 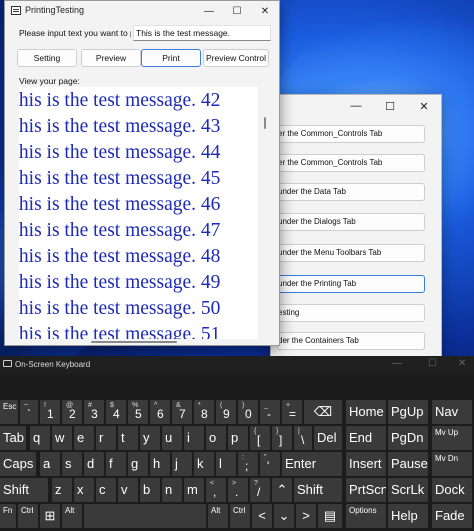 What do you see at coordinates (270, 412) in the screenshot?
I see `key-minus: _ -` at bounding box center [270, 412].